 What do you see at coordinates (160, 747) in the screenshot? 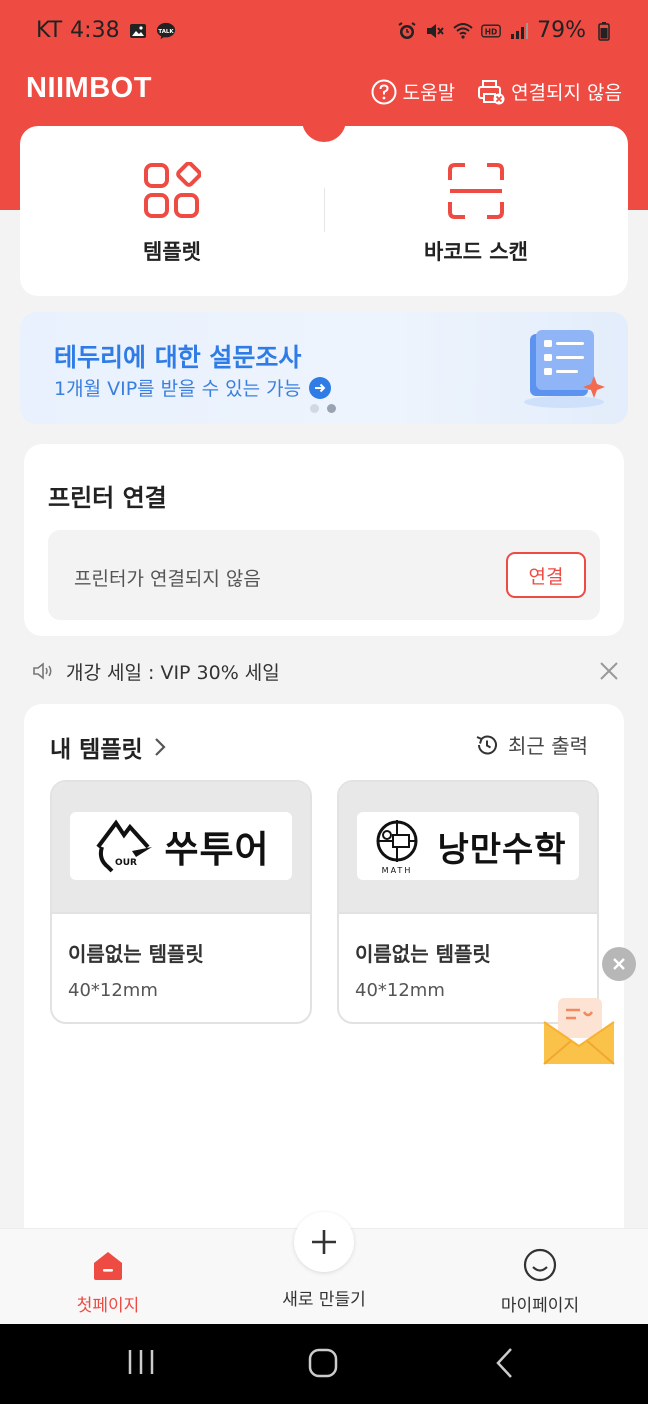
I see `chevron-right-icon` at bounding box center [160, 747].